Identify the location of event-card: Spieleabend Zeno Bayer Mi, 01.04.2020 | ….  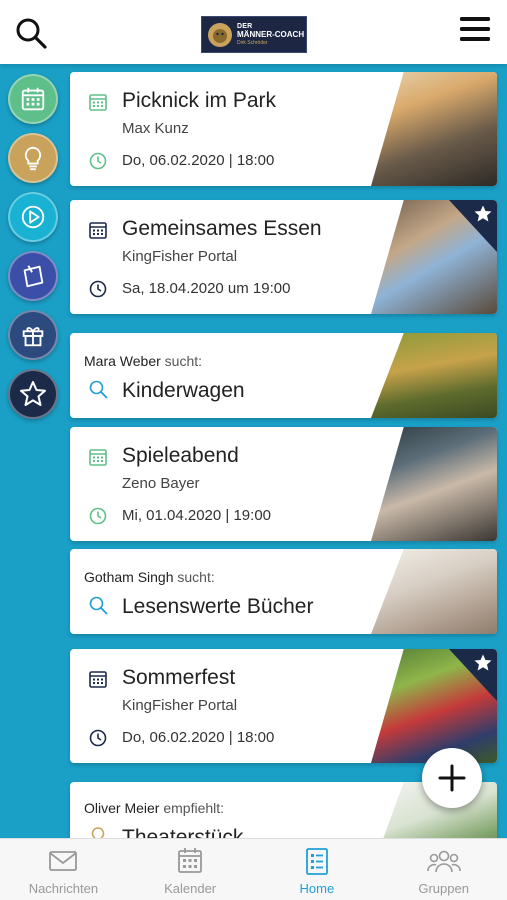
(283, 484).